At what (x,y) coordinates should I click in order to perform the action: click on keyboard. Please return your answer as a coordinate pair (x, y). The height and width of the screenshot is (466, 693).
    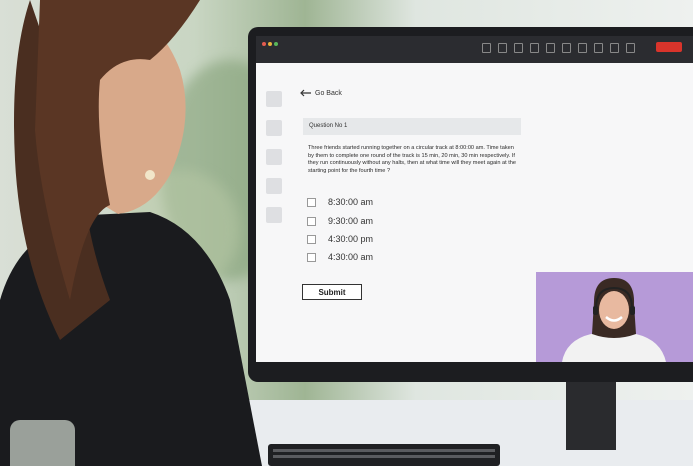
    Looking at the image, I should click on (384, 455).